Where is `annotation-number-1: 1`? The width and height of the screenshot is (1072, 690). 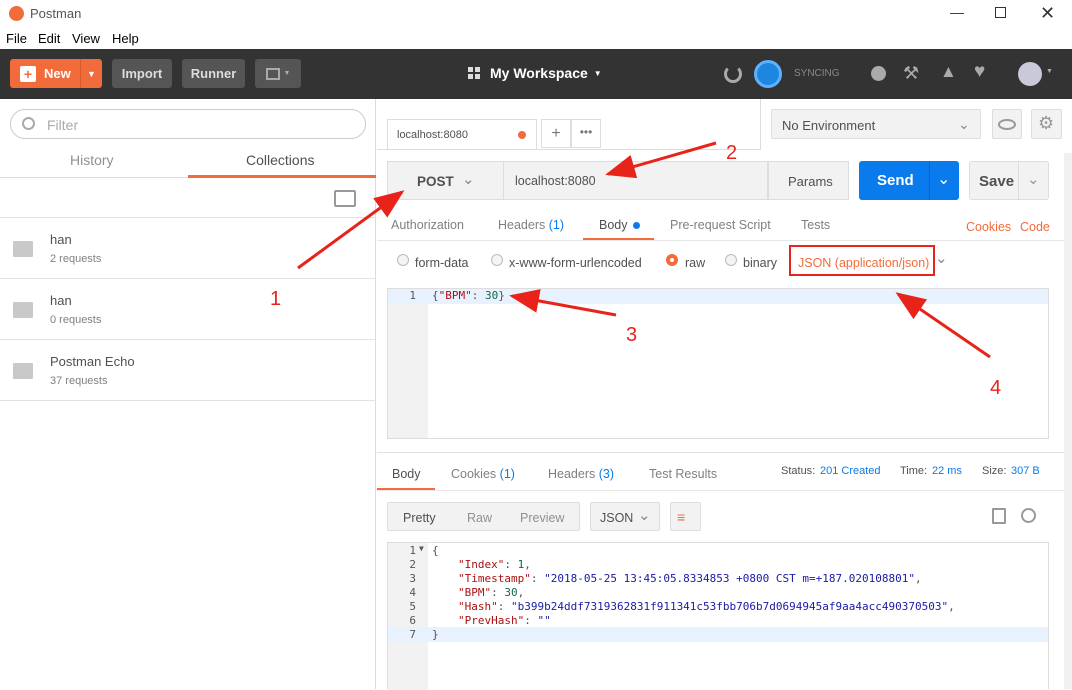 annotation-number-1: 1 is located at coordinates (276, 299).